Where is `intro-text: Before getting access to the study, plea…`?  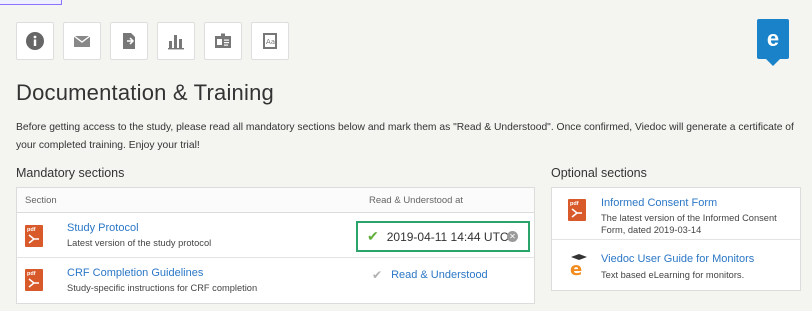 intro-text: Before getting access to the study, plea… is located at coordinates (405, 136).